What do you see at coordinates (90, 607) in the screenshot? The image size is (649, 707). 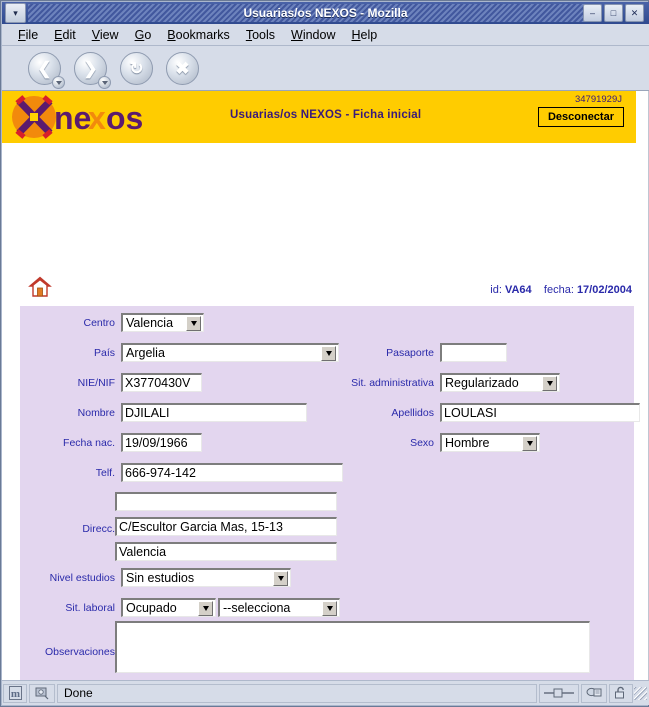 I see `label-sit-laboral: Sit. laboral` at bounding box center [90, 607].